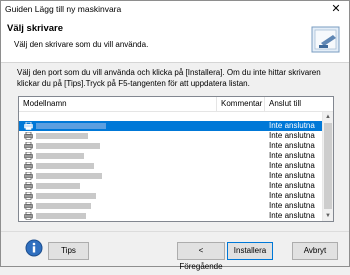 This screenshot has height=275, width=350. I want to click on column-comment: Kommentar, so click(240, 104).